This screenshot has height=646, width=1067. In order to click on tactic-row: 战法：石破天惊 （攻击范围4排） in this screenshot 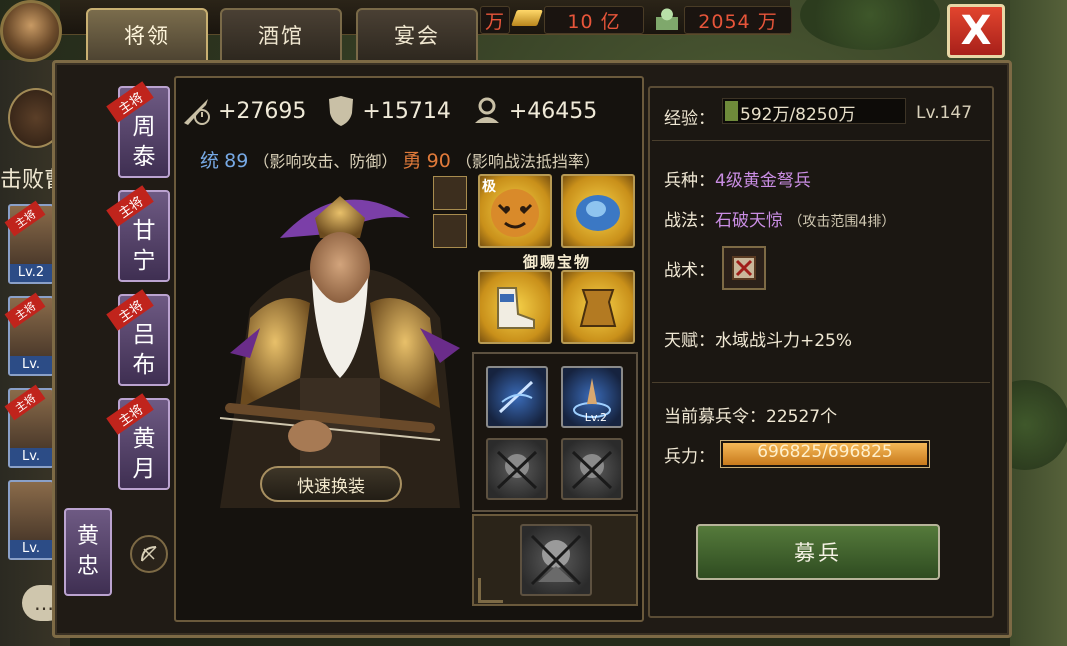, I will do `click(779, 218)`.